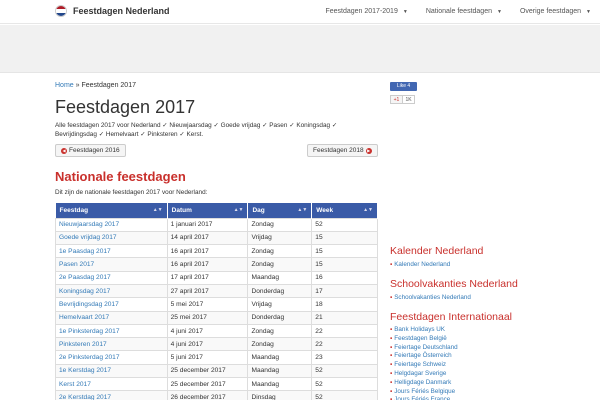  What do you see at coordinates (111, 277) in the screenshot?
I see `cell-feestdag: 2e Paasdag 2017` at bounding box center [111, 277].